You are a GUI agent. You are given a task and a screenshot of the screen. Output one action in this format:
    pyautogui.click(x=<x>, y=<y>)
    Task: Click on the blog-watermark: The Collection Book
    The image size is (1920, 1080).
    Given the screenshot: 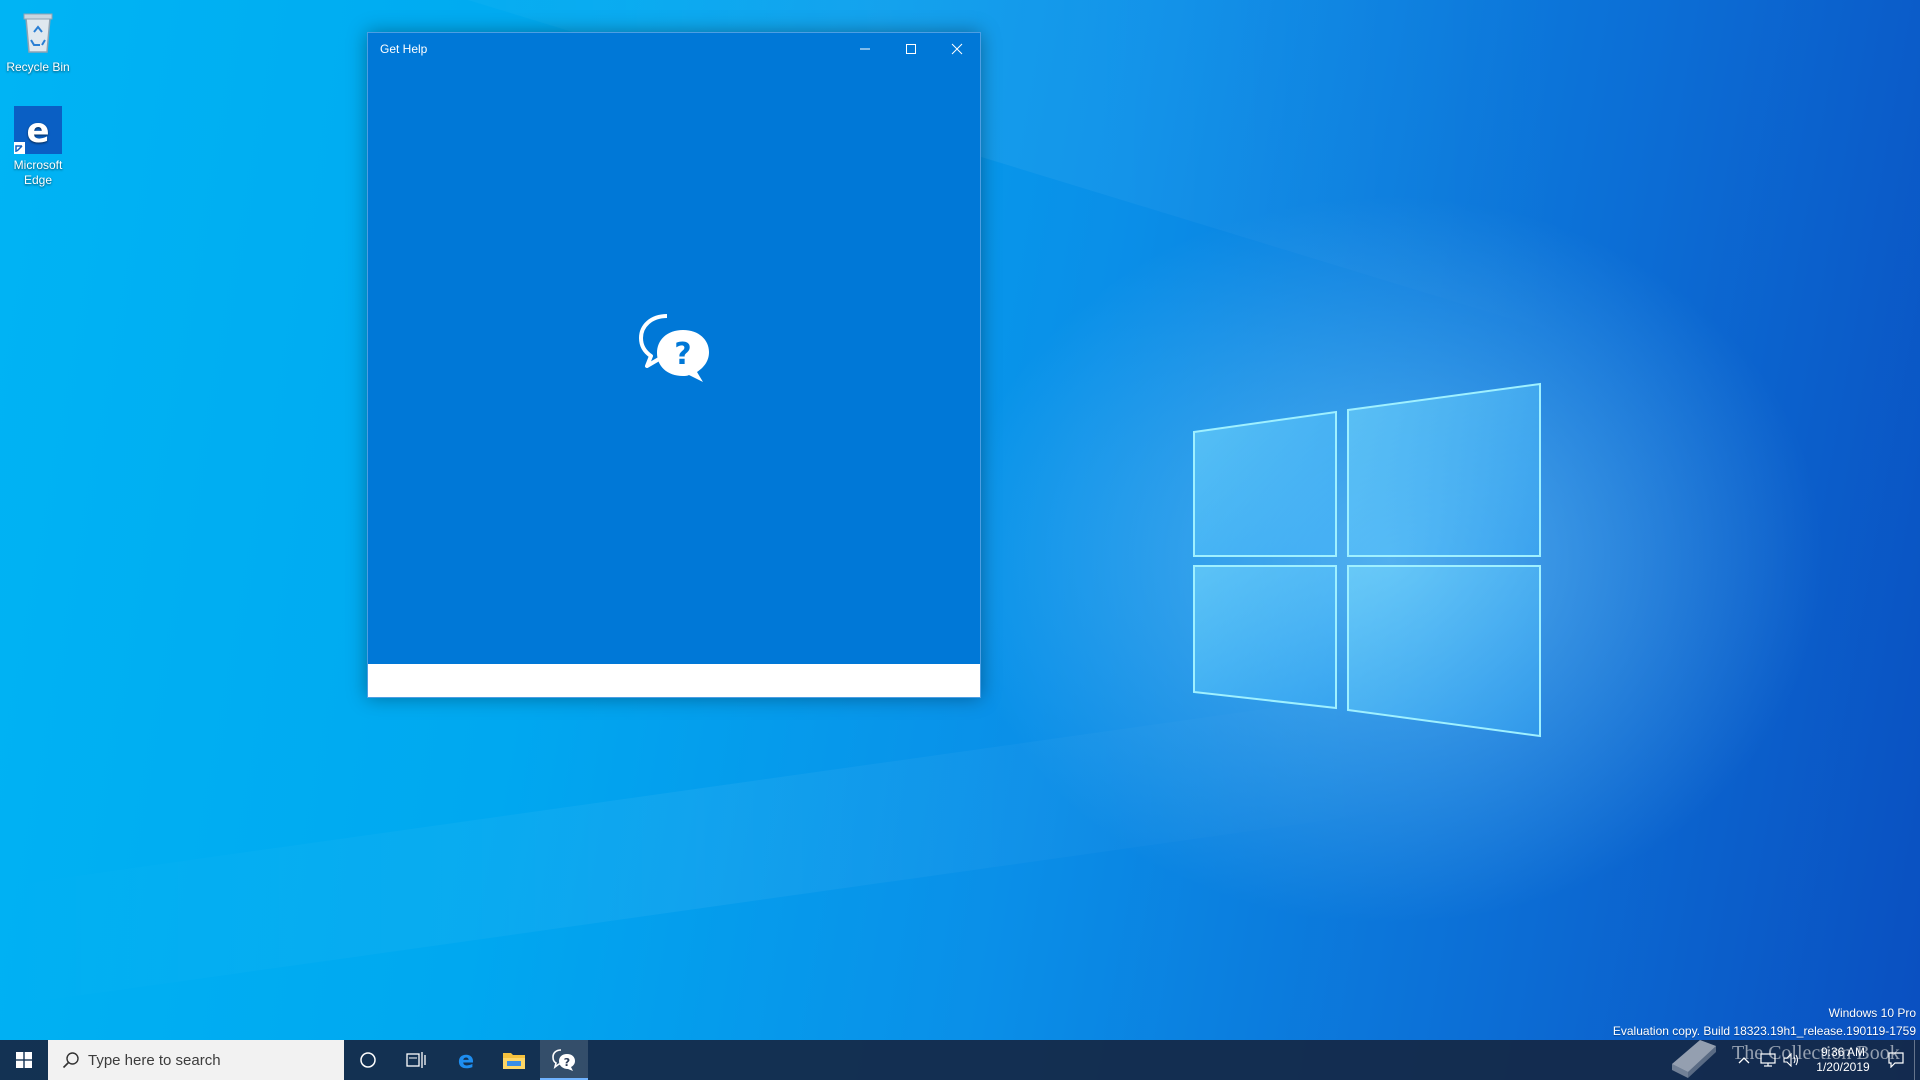 What is the action you would take?
    pyautogui.click(x=1791, y=1057)
    